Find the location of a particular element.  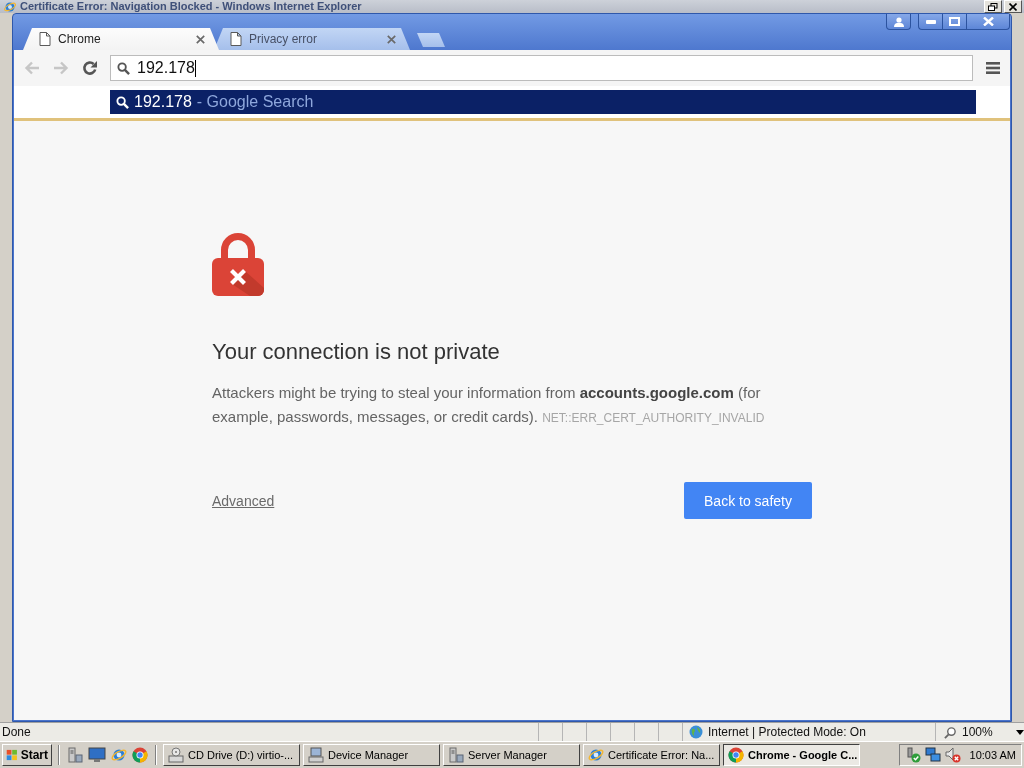

maximize-icon is located at coordinates (954, 21).